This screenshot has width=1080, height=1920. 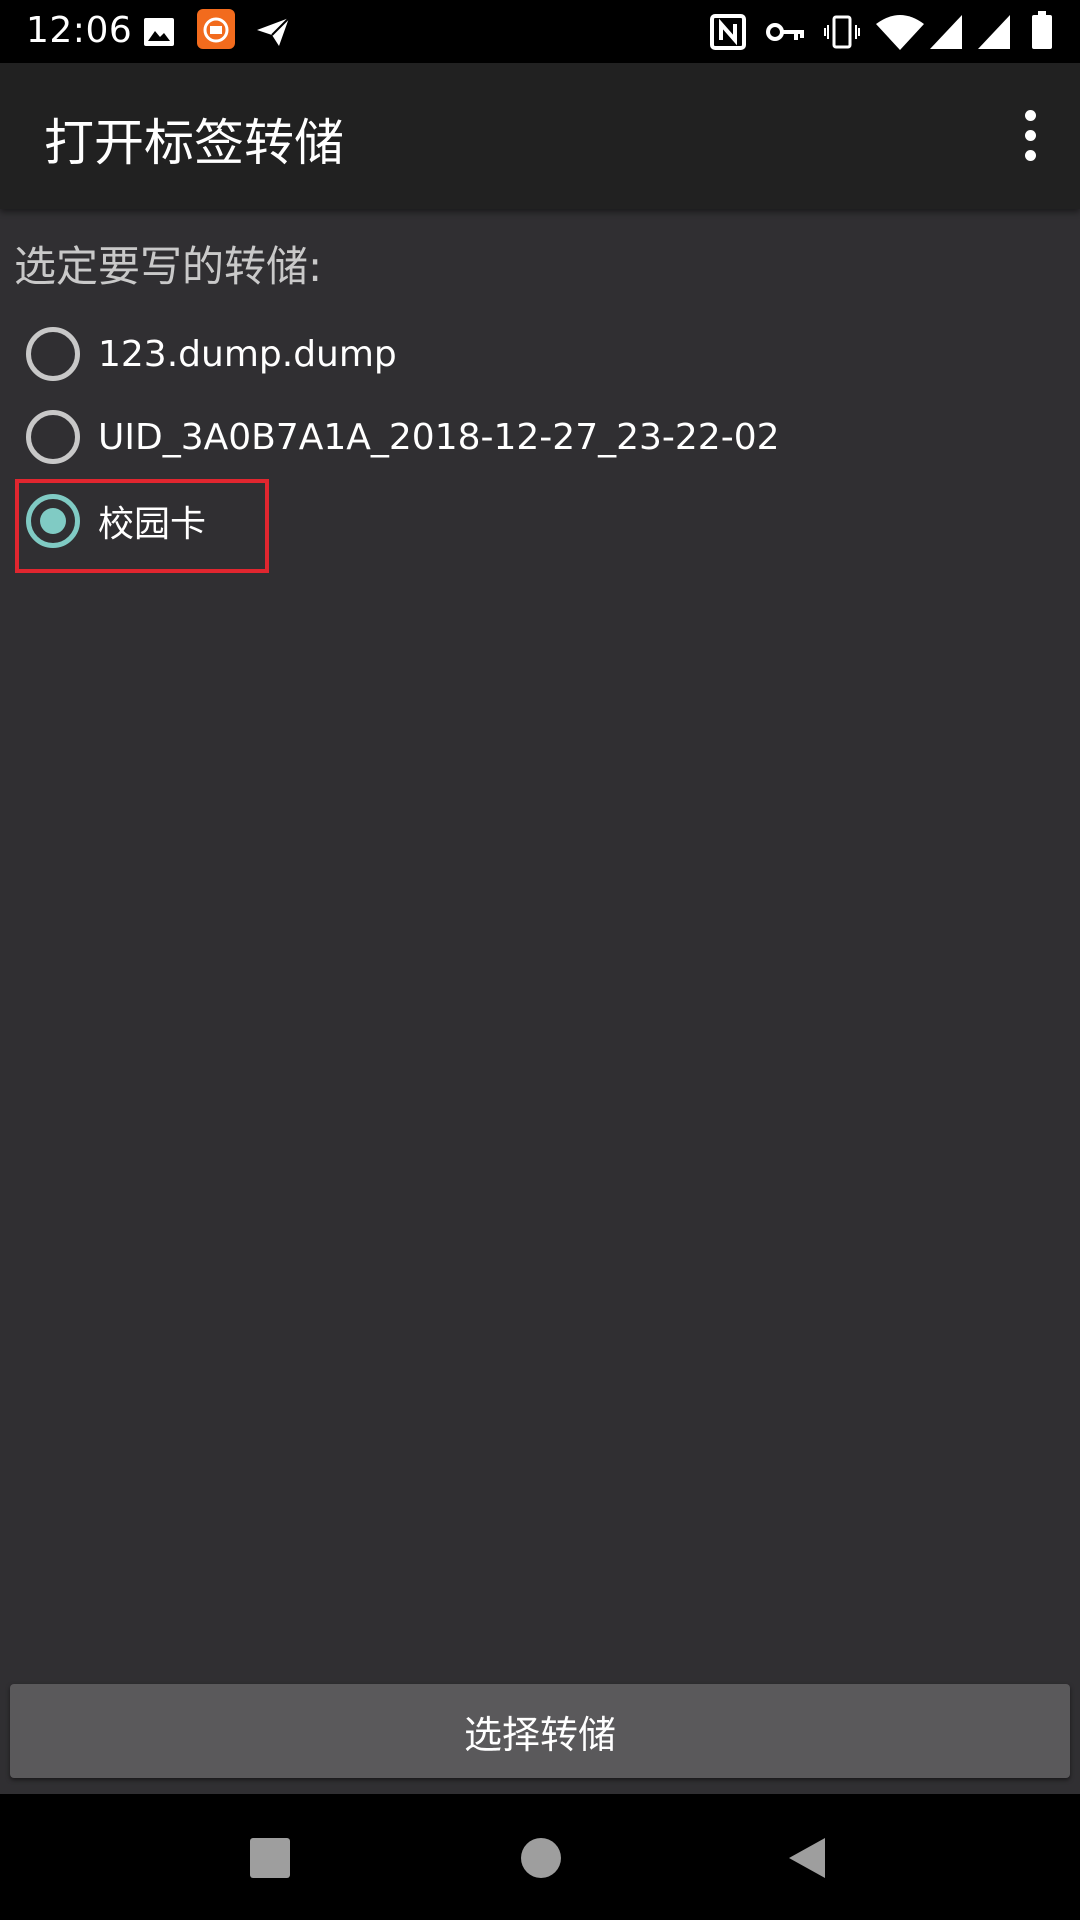 I want to click on battery-icon, so click(x=1042, y=30).